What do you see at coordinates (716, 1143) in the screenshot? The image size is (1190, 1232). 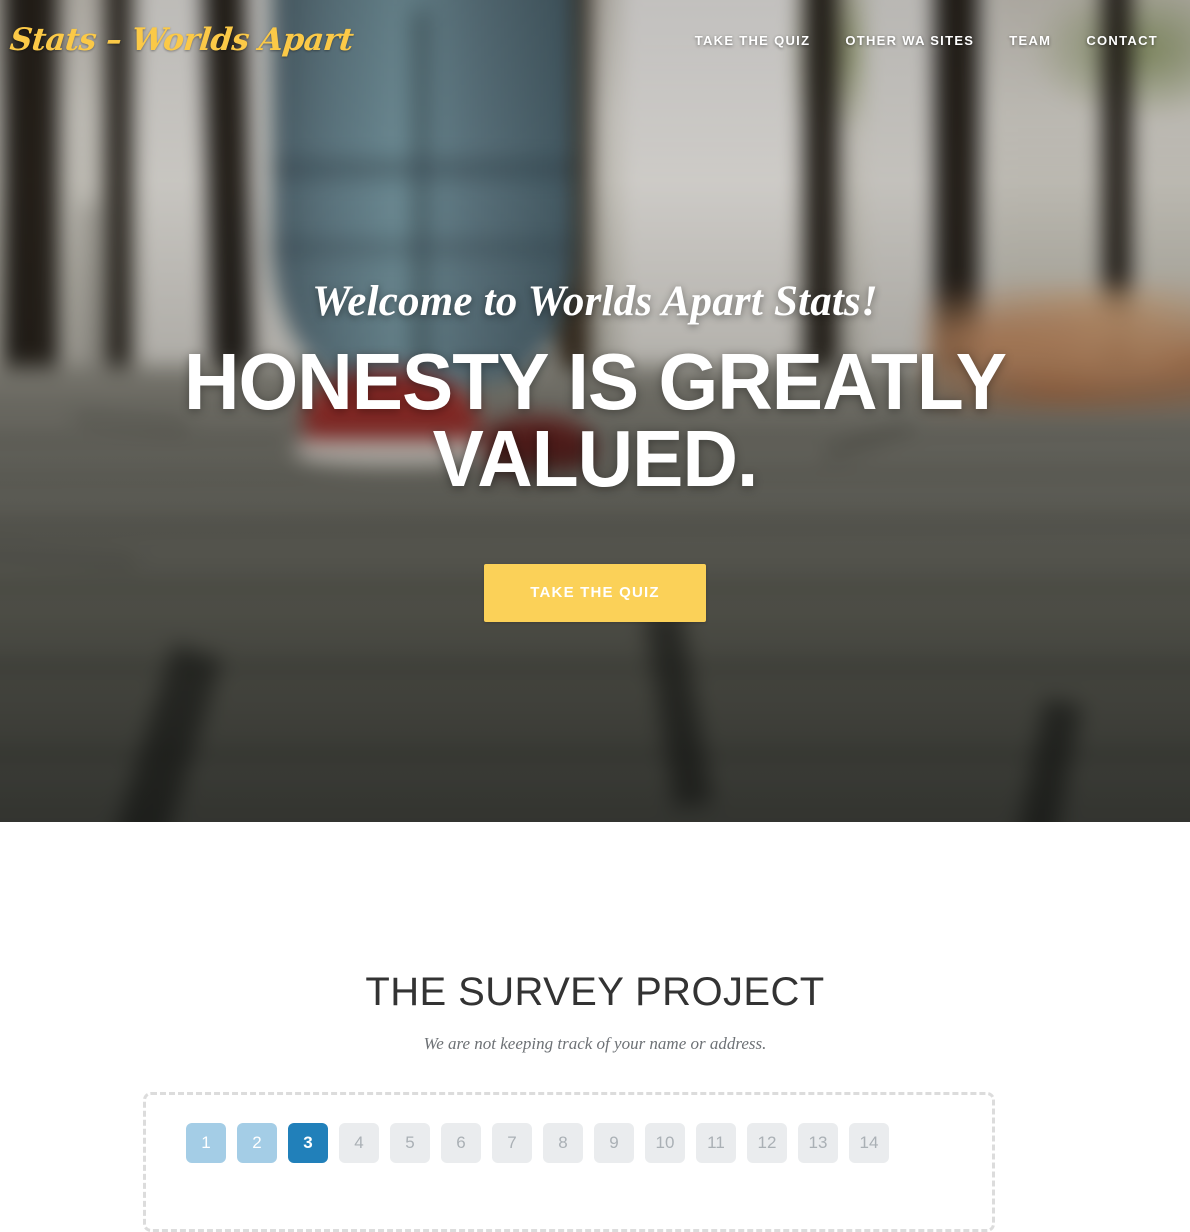 I see `survey-step-11: 11` at bounding box center [716, 1143].